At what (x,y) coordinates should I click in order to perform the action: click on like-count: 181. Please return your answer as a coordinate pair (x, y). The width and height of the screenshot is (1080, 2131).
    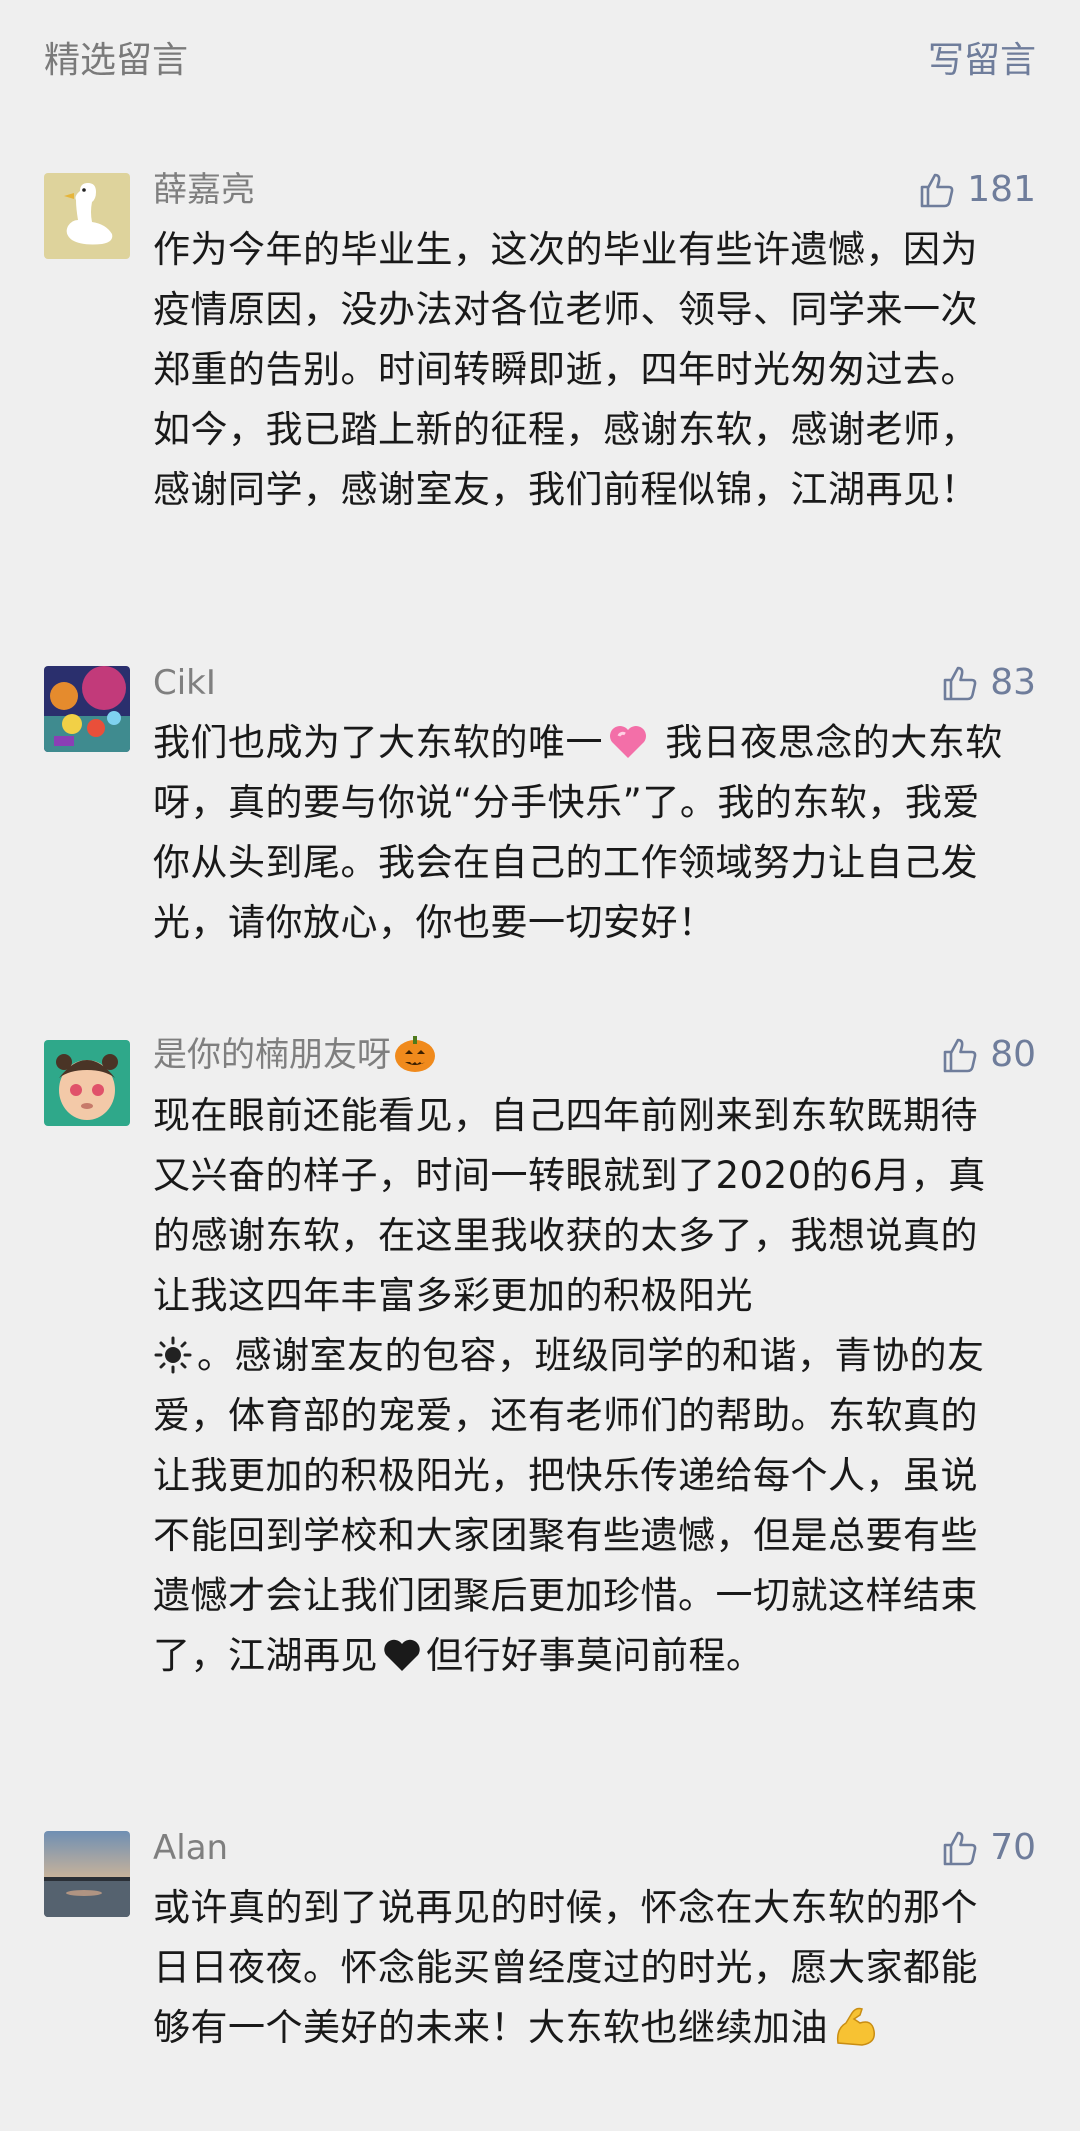
    Looking at the image, I should click on (1001, 189).